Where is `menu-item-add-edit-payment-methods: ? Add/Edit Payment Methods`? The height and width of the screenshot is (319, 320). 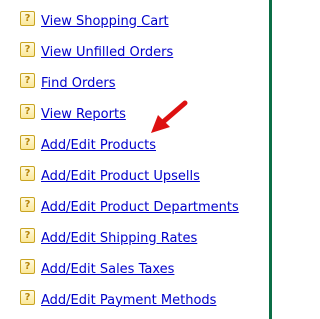
menu-item-add-edit-payment-methods: ? Add/Edit Payment Methods is located at coordinates (118, 300).